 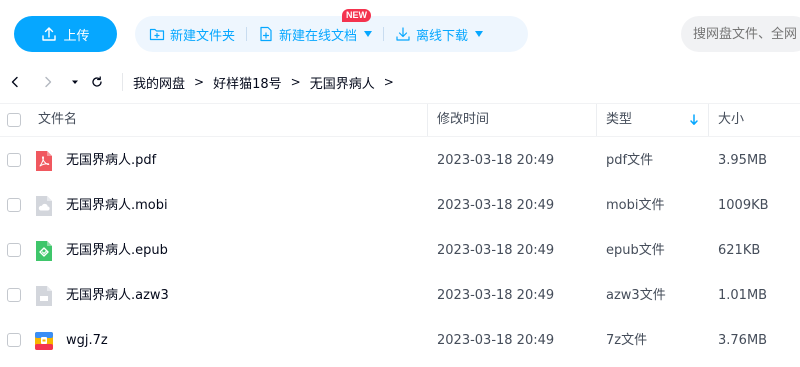 What do you see at coordinates (463, 120) in the screenshot?
I see `column-header-modified: 修改时间` at bounding box center [463, 120].